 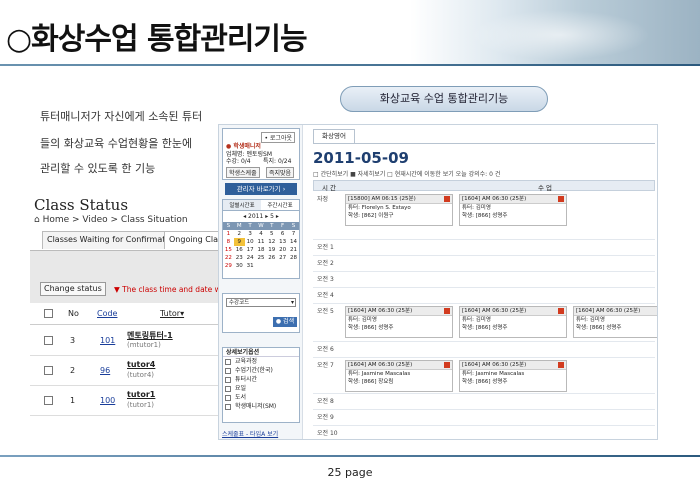 I want to click on tab-video-english: 화상영어, so click(x=334, y=136).